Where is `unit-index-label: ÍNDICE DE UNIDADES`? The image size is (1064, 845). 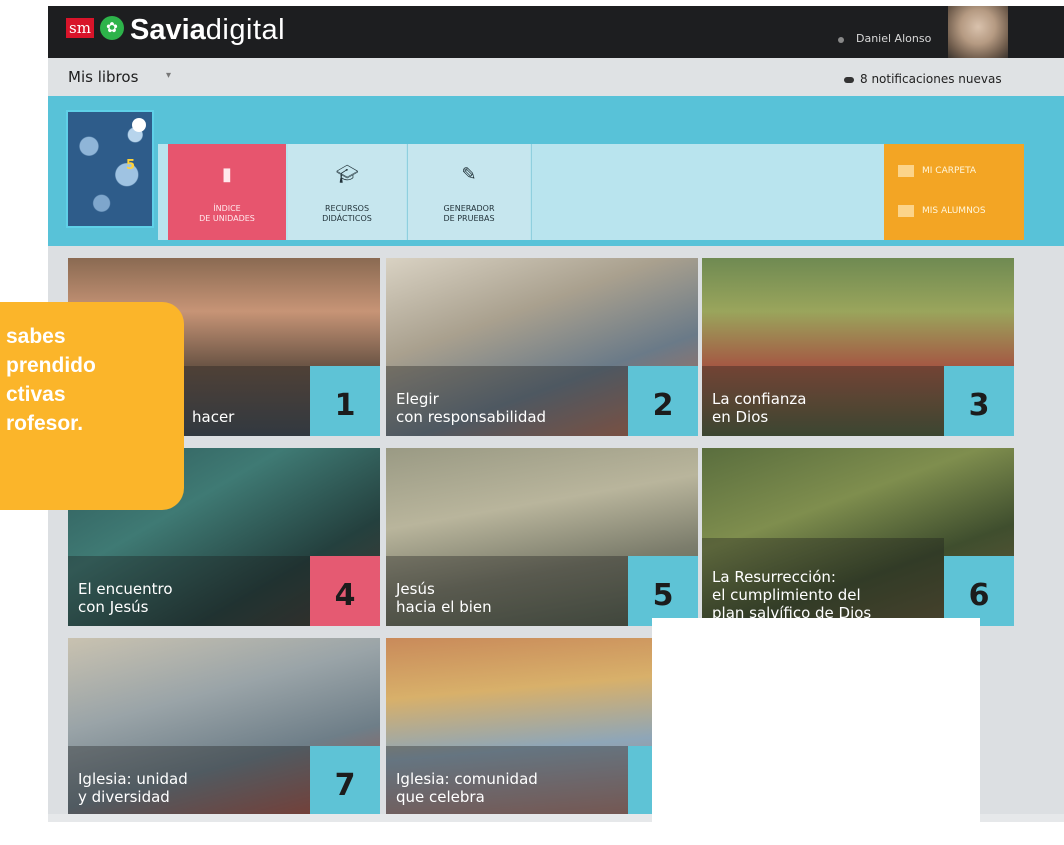 unit-index-label: ÍNDICE DE UNIDADES is located at coordinates (227, 213).